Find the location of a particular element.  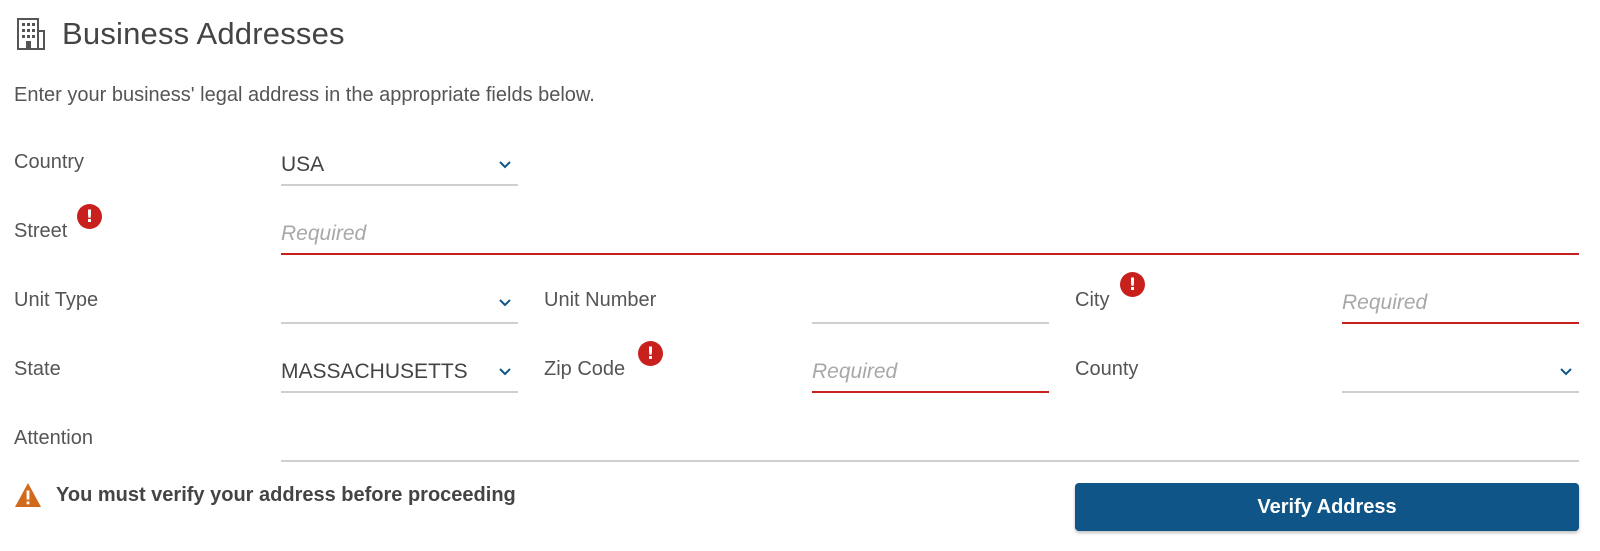

verify-address-button: Verify Address is located at coordinates (1327, 507).